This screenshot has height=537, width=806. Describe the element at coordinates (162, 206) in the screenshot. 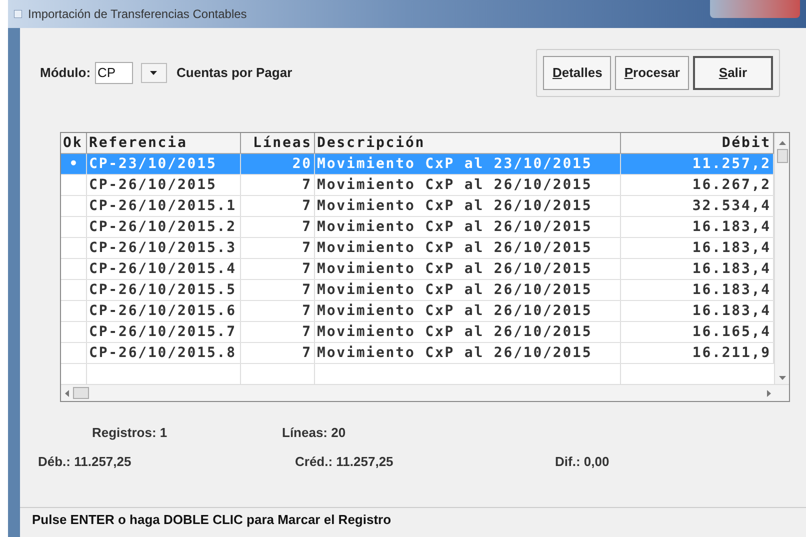

I see `table-cell: CP-26/10/2015.1` at that location.